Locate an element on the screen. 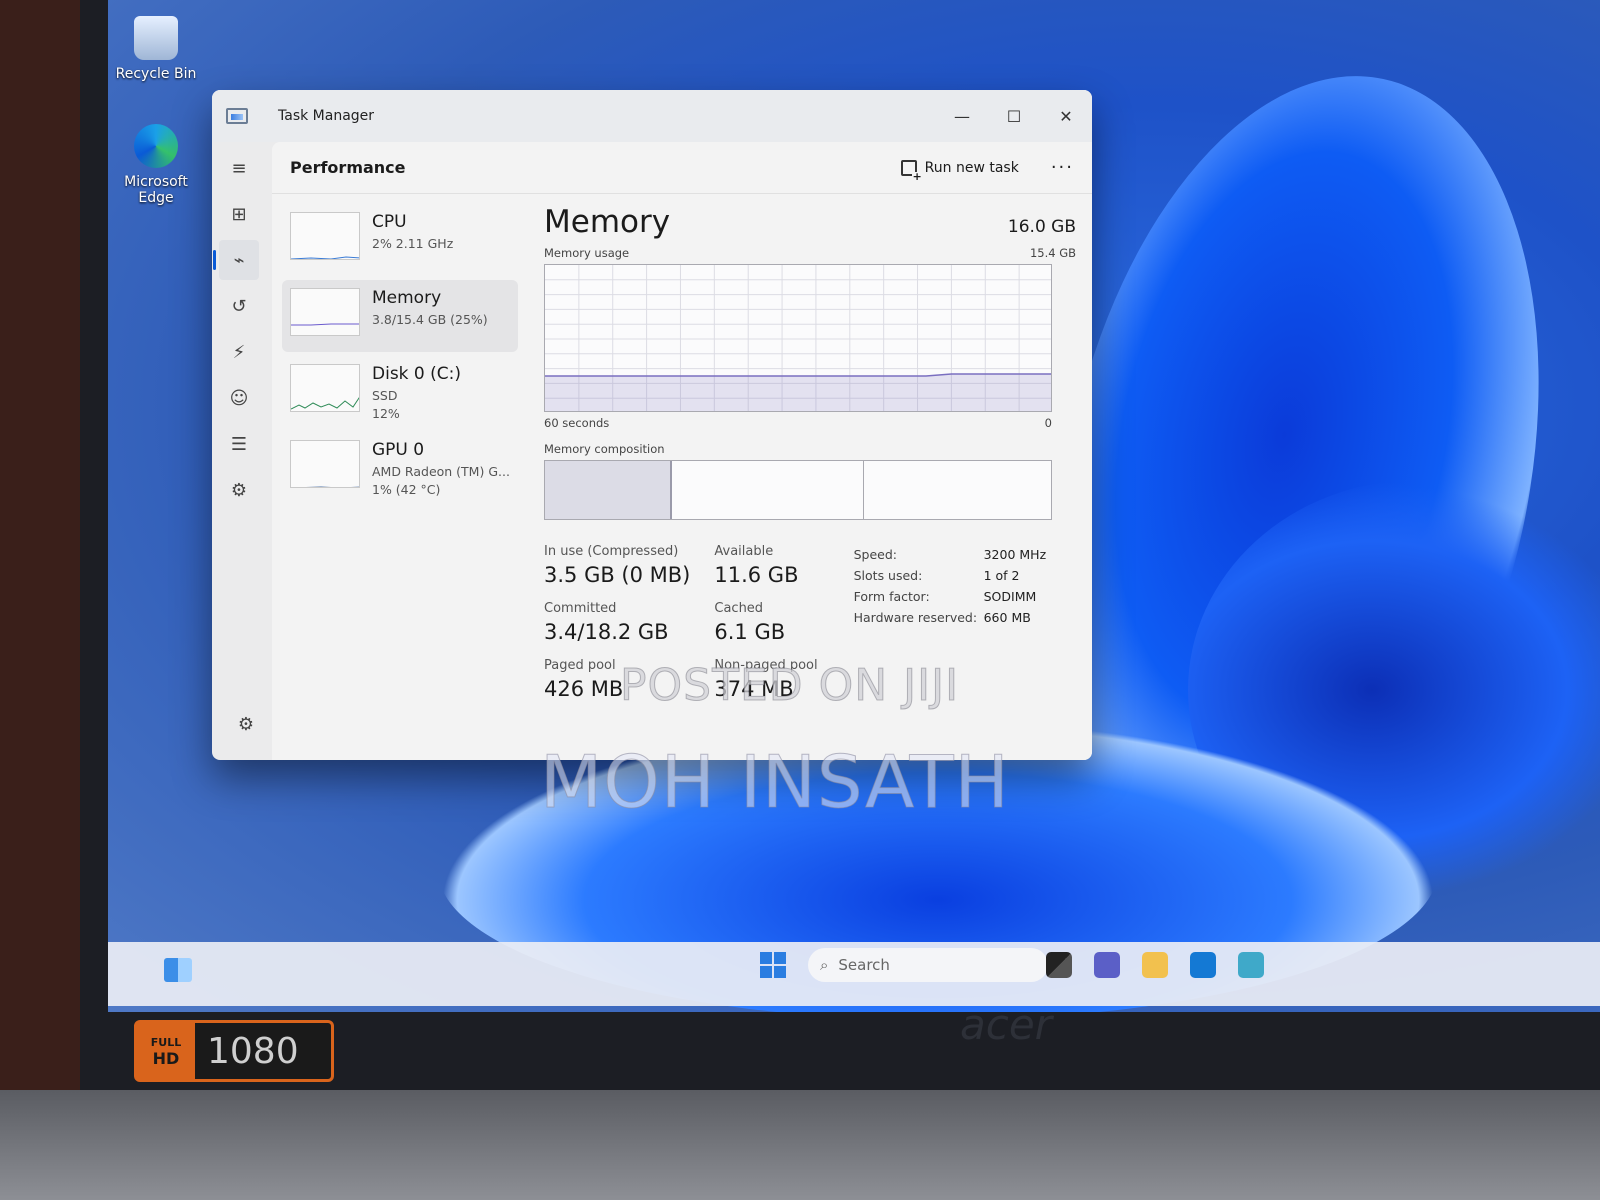  window-title: Task Manager is located at coordinates (326, 116).